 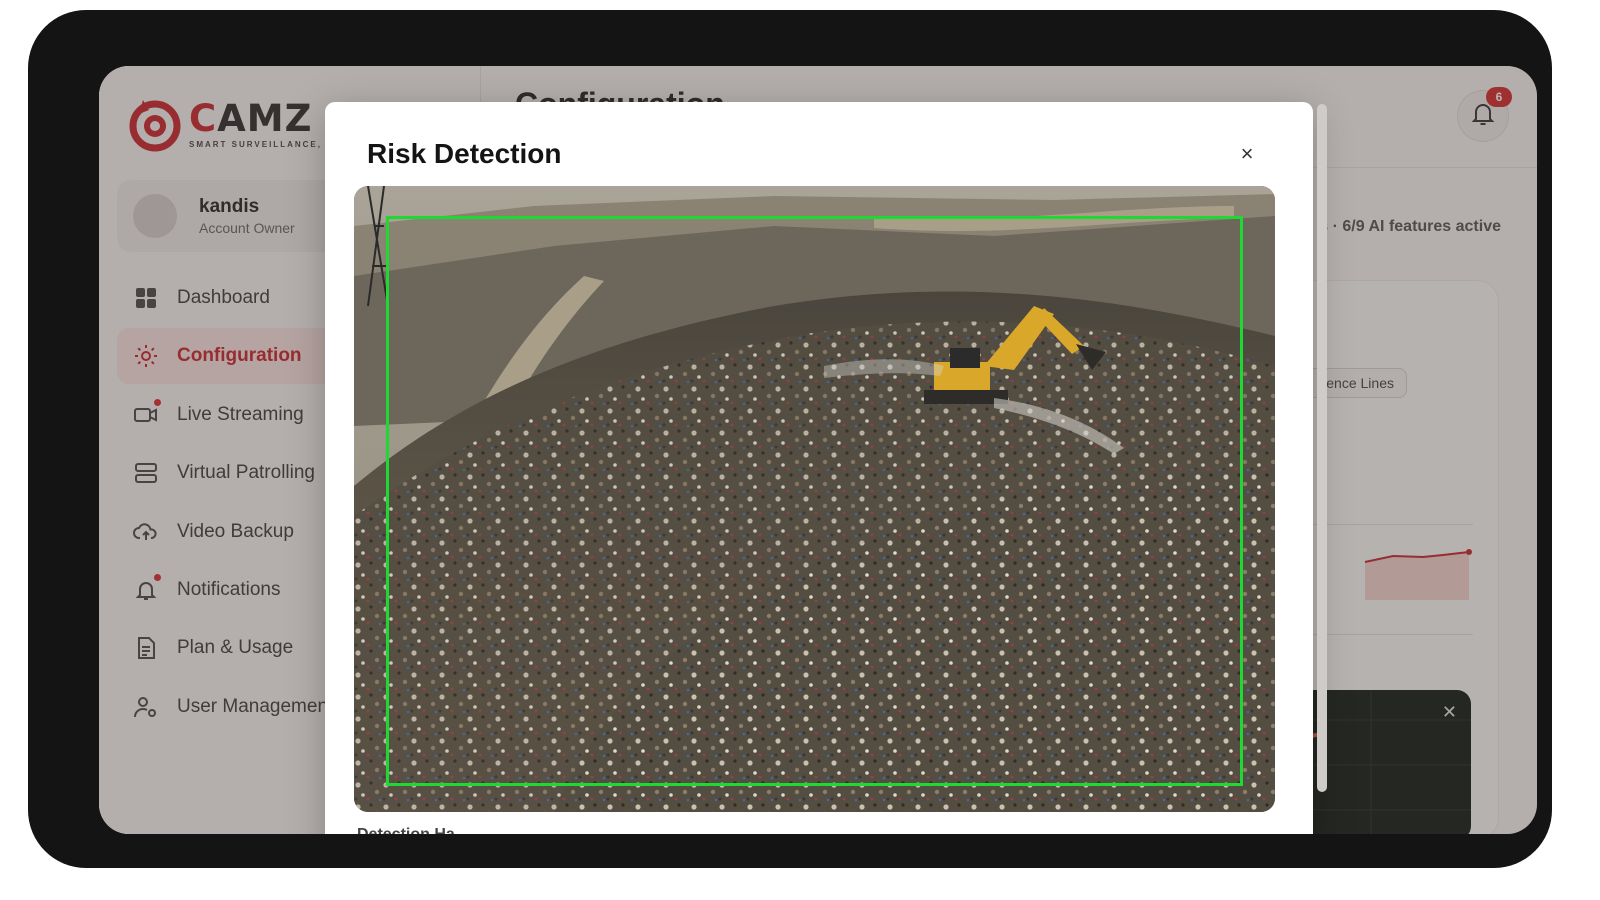 What do you see at coordinates (1247, 153) in the screenshot?
I see `close-icon: ×` at bounding box center [1247, 153].